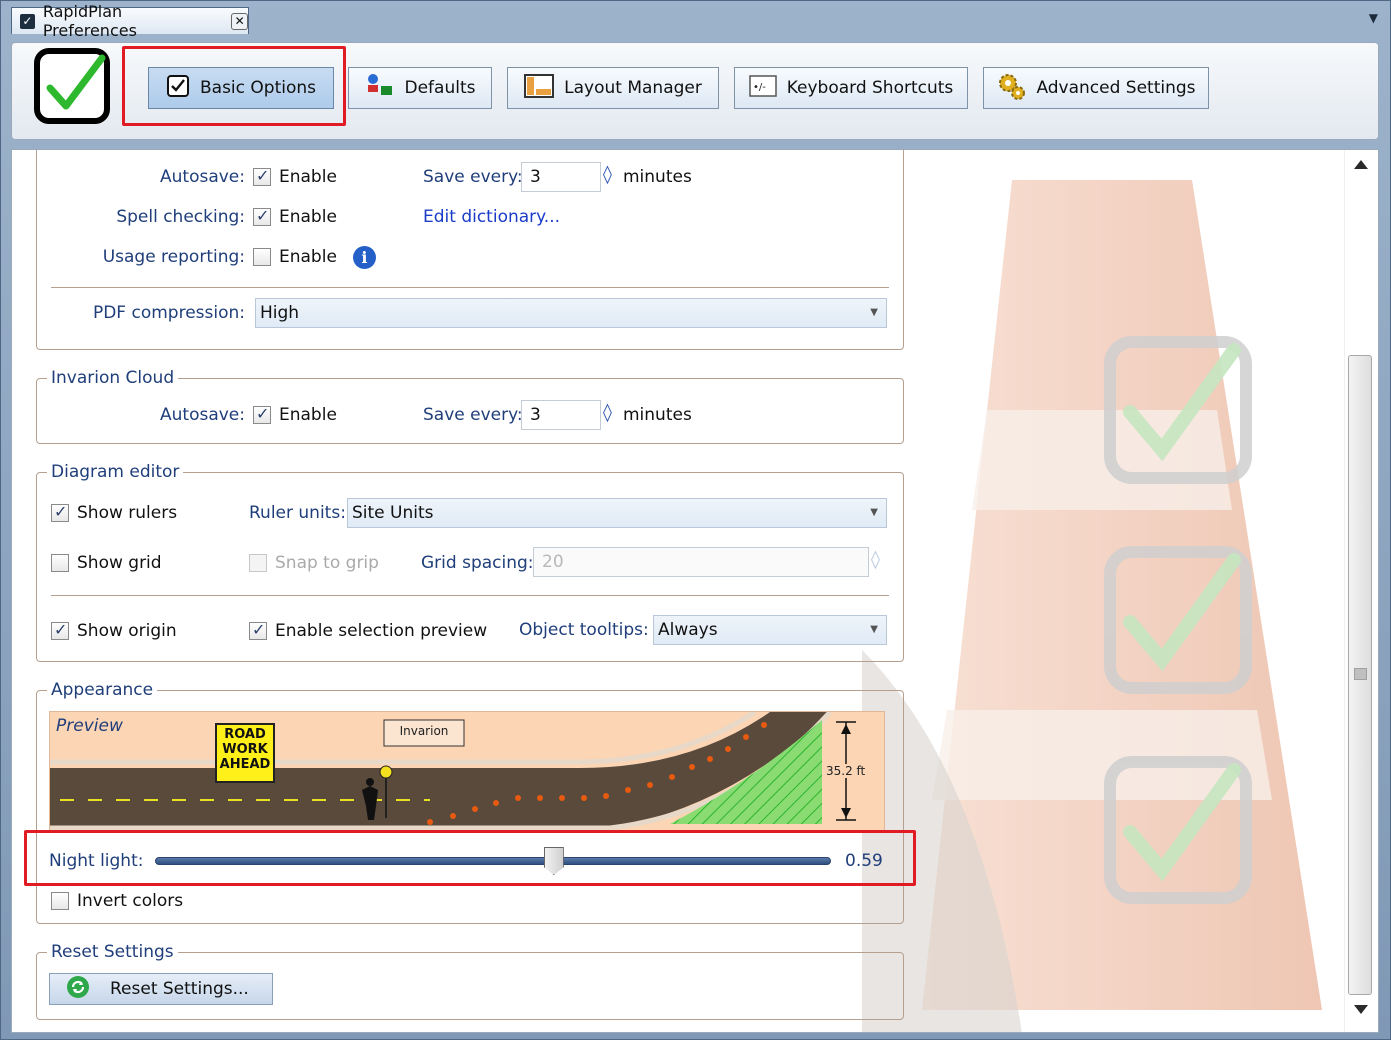  What do you see at coordinates (308, 415) in the screenshot?
I see `cloud-autosave-enable-label: Enable` at bounding box center [308, 415].